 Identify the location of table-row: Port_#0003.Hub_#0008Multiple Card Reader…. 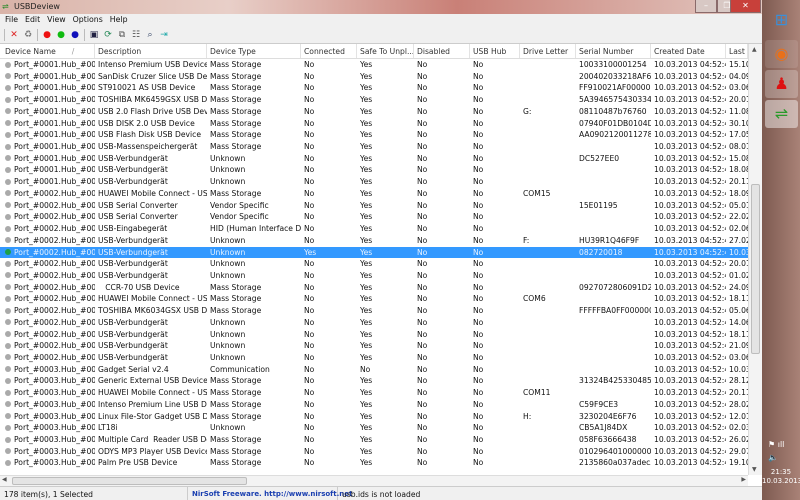
(381, 440).